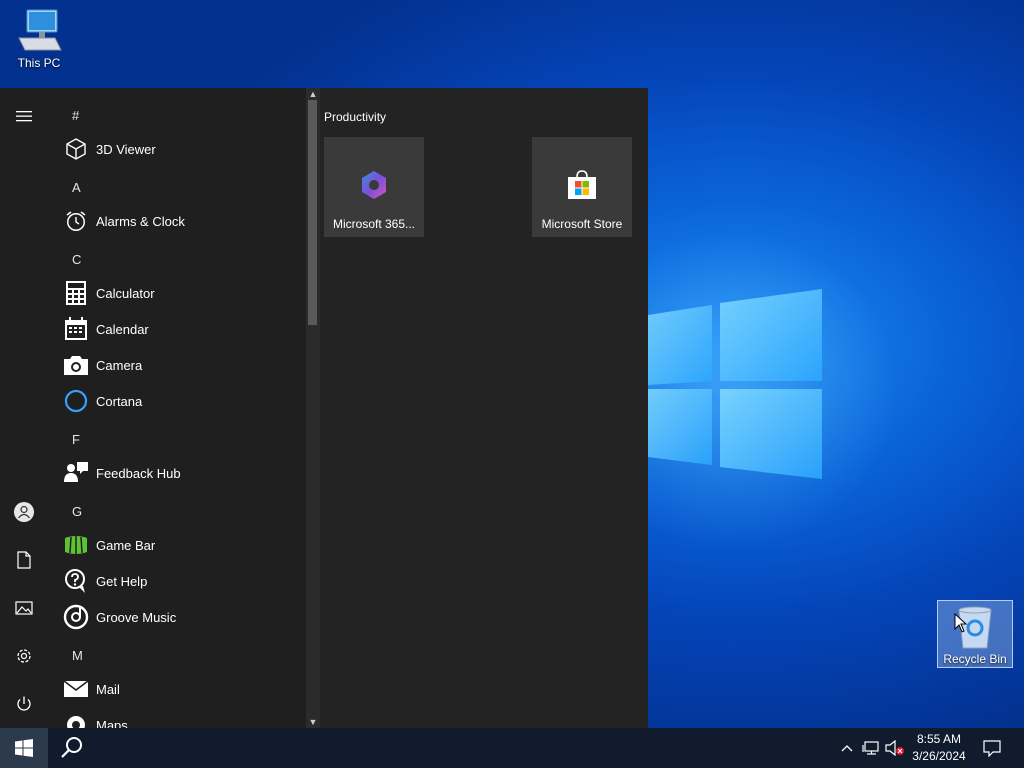 This screenshot has width=1024, height=768. Describe the element at coordinates (76, 719) in the screenshot. I see `maps-icon` at that location.